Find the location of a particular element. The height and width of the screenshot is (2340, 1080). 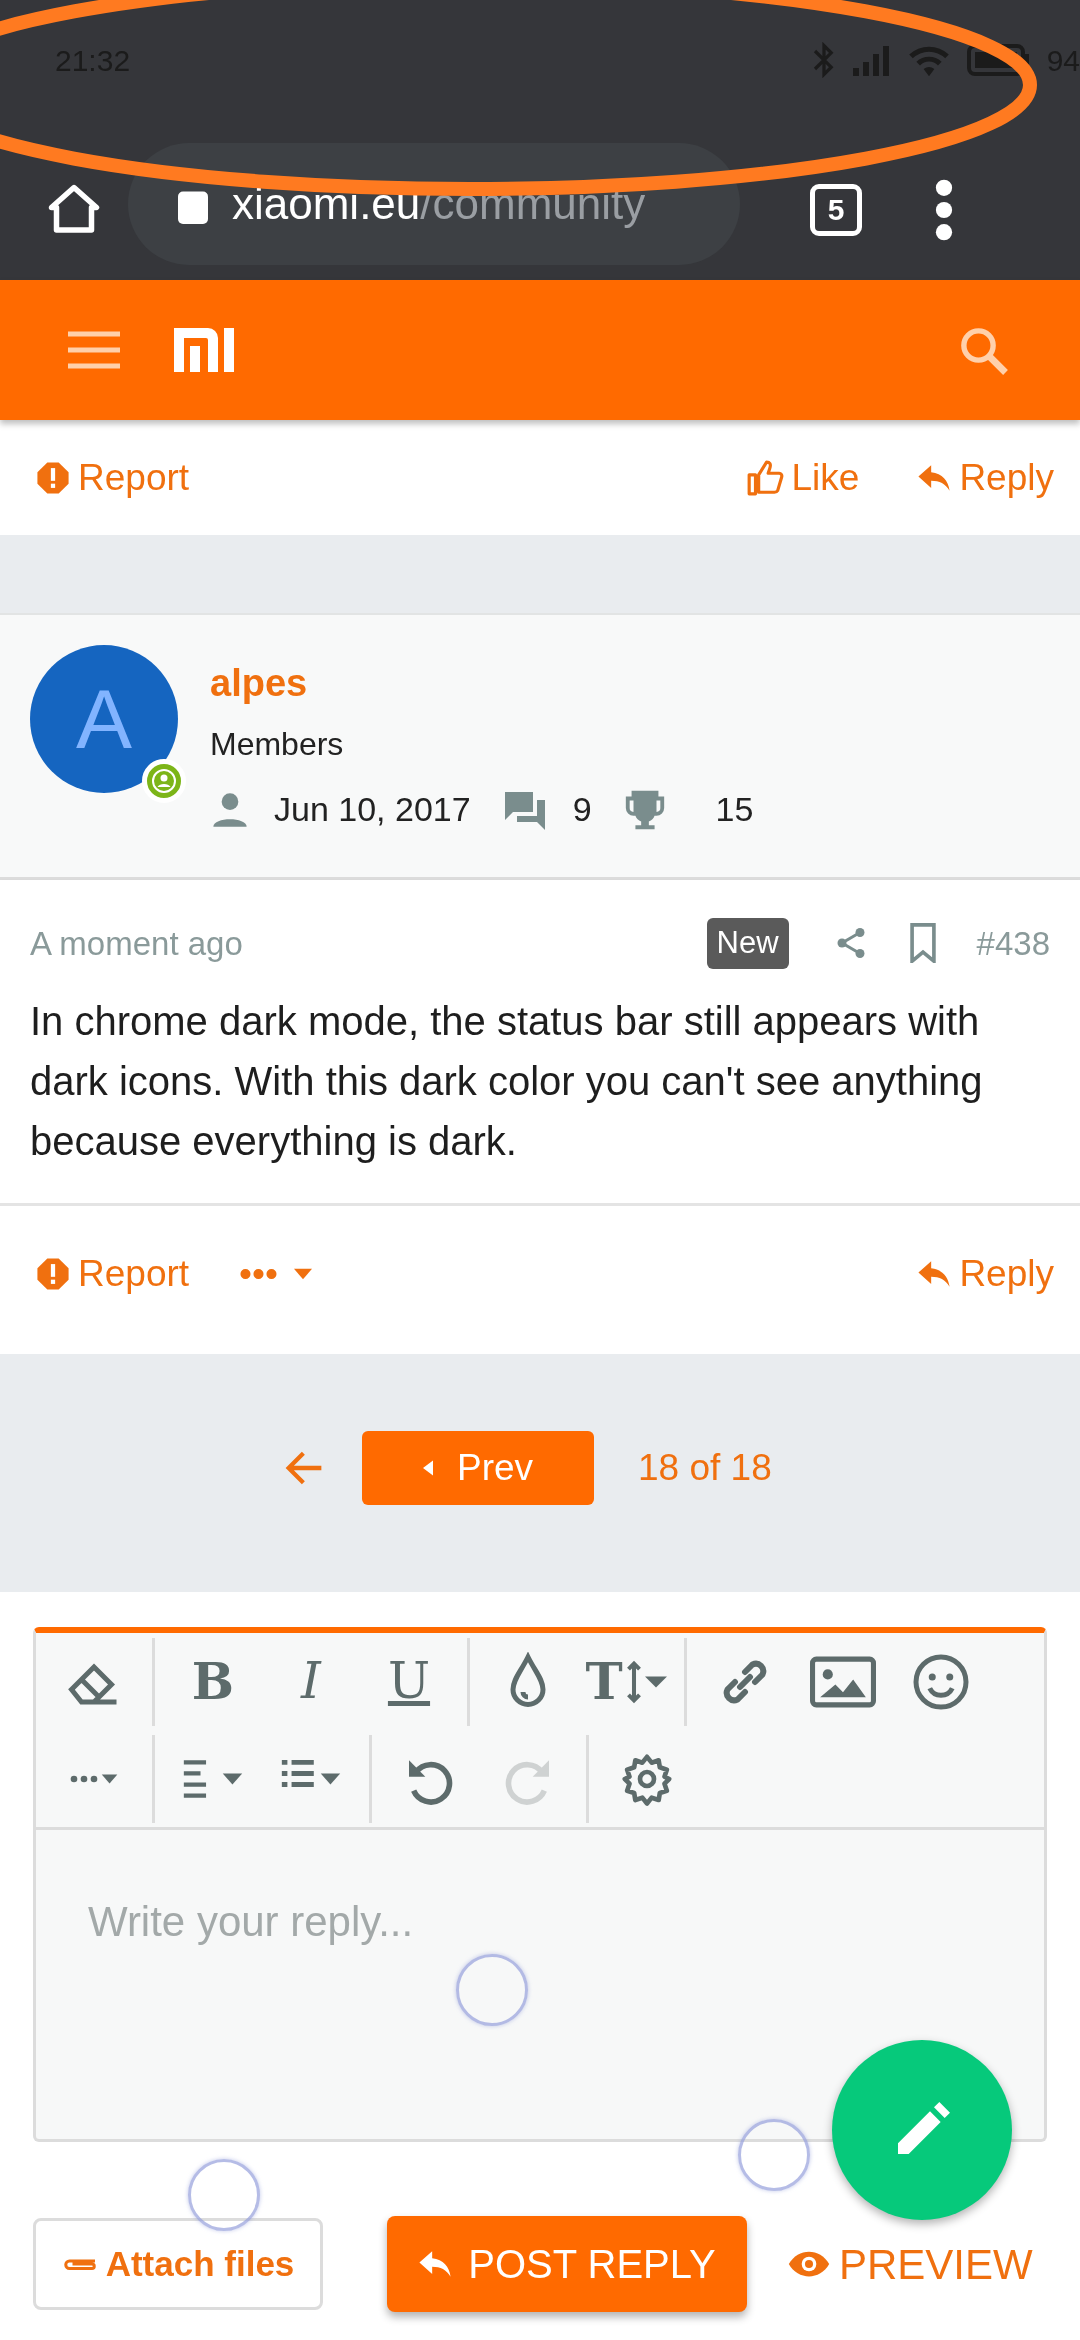

preview-button: PREVIEW is located at coordinates (910, 2264).